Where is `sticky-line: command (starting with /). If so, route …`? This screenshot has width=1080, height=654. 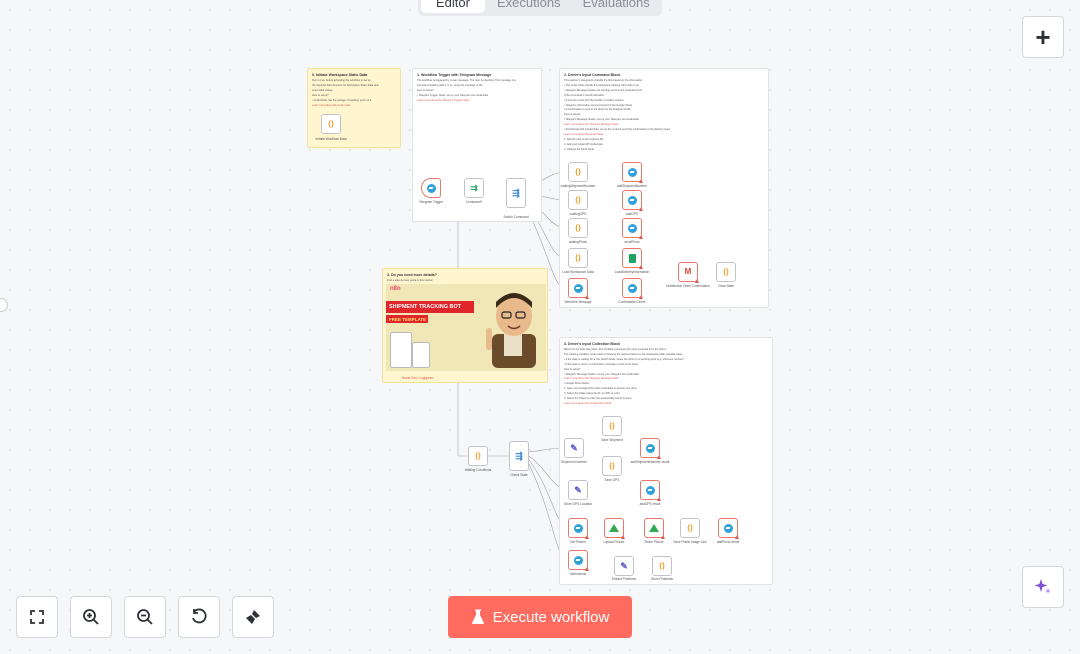 sticky-line: command (starting with /). If so, route … is located at coordinates (450, 85).